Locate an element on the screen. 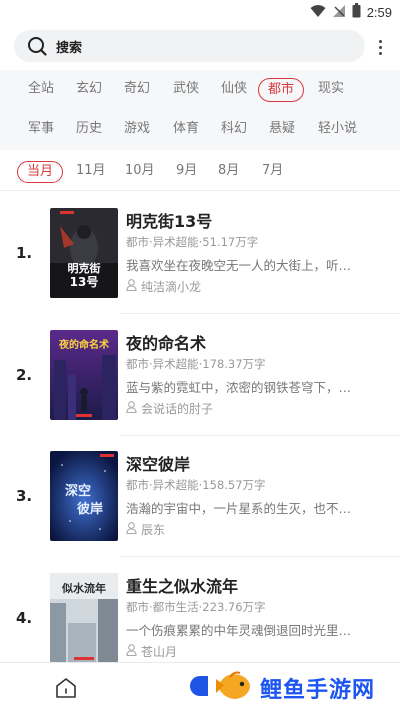 This screenshot has height=711, width=400. book-rank: 3. is located at coordinates (24, 496).